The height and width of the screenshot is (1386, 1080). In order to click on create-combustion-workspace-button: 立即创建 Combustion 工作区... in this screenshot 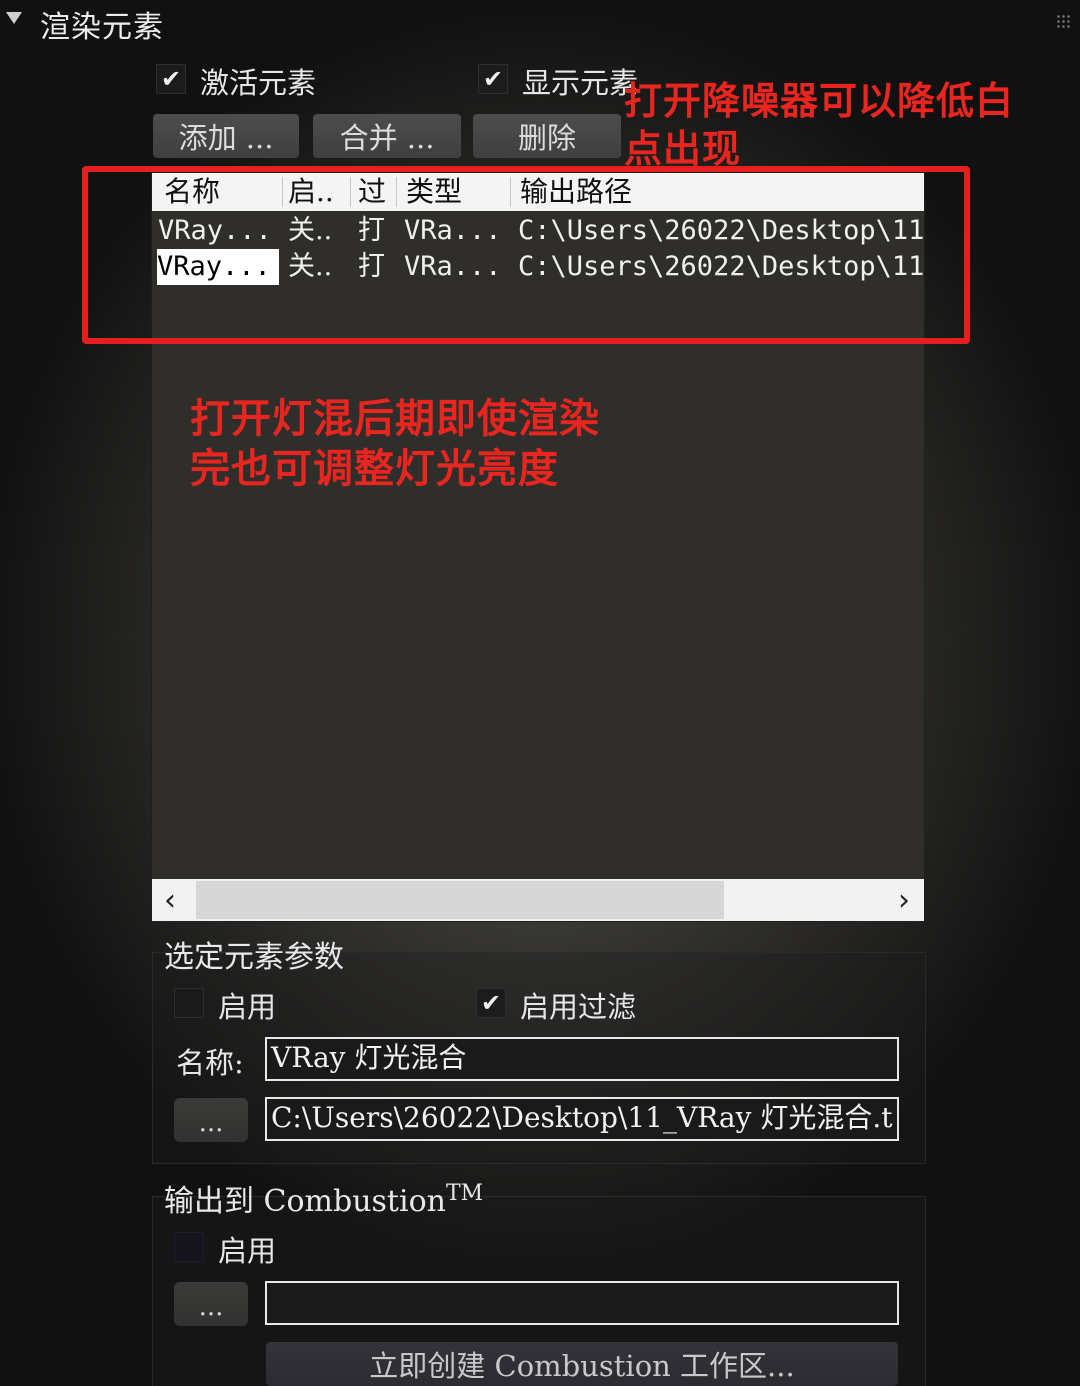, I will do `click(582, 1364)`.